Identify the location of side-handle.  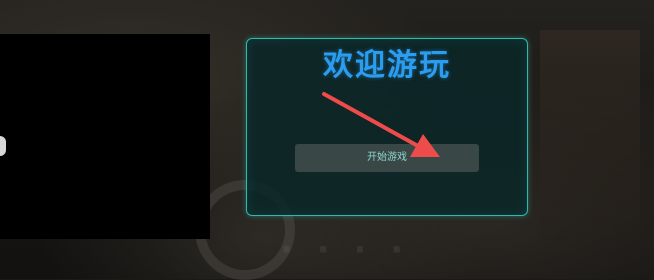
(3, 146).